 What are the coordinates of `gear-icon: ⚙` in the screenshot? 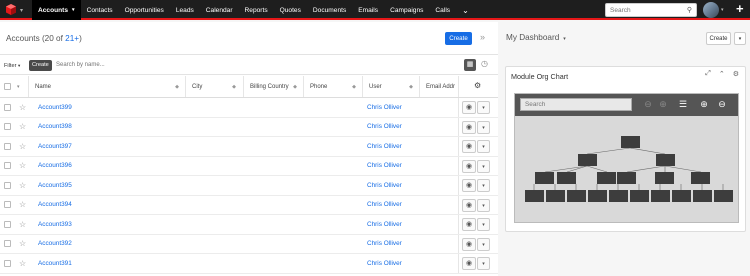 It's located at (736, 74).